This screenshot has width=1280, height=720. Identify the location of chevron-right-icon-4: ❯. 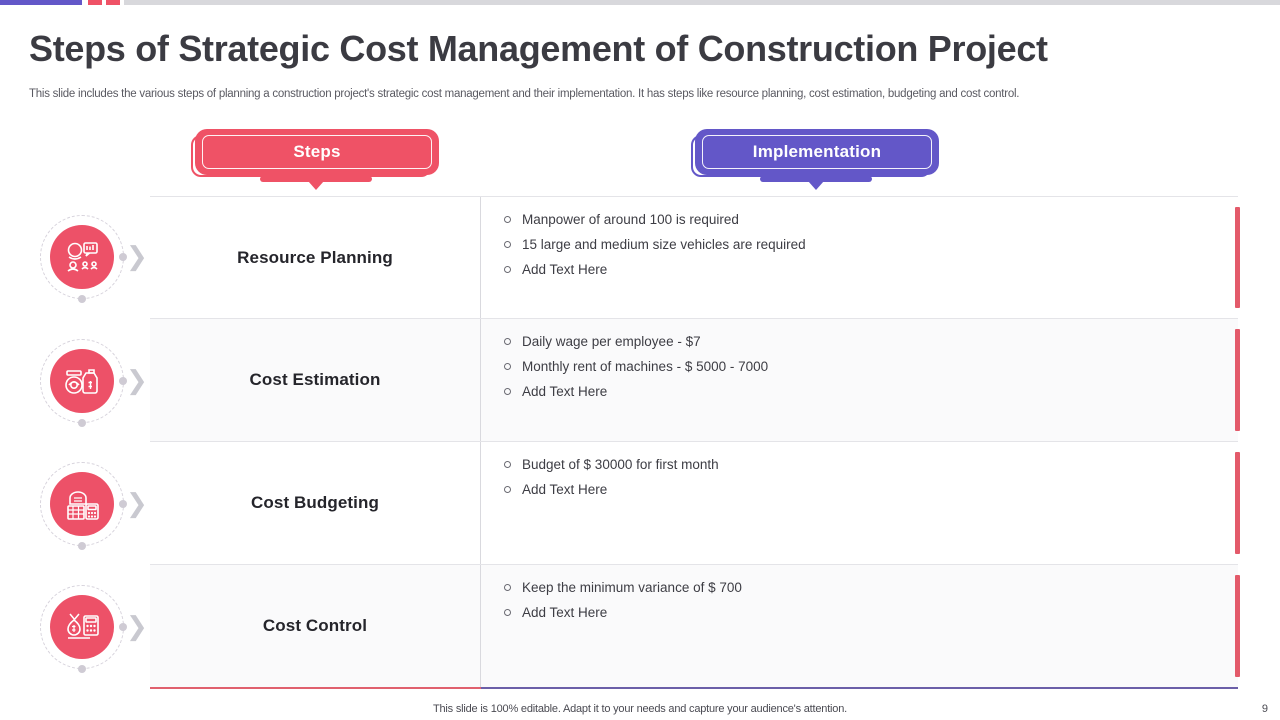
(137, 627).